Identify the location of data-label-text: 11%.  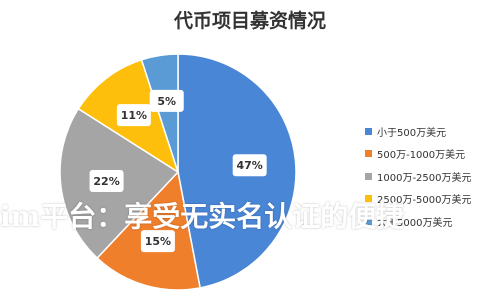
(134, 115).